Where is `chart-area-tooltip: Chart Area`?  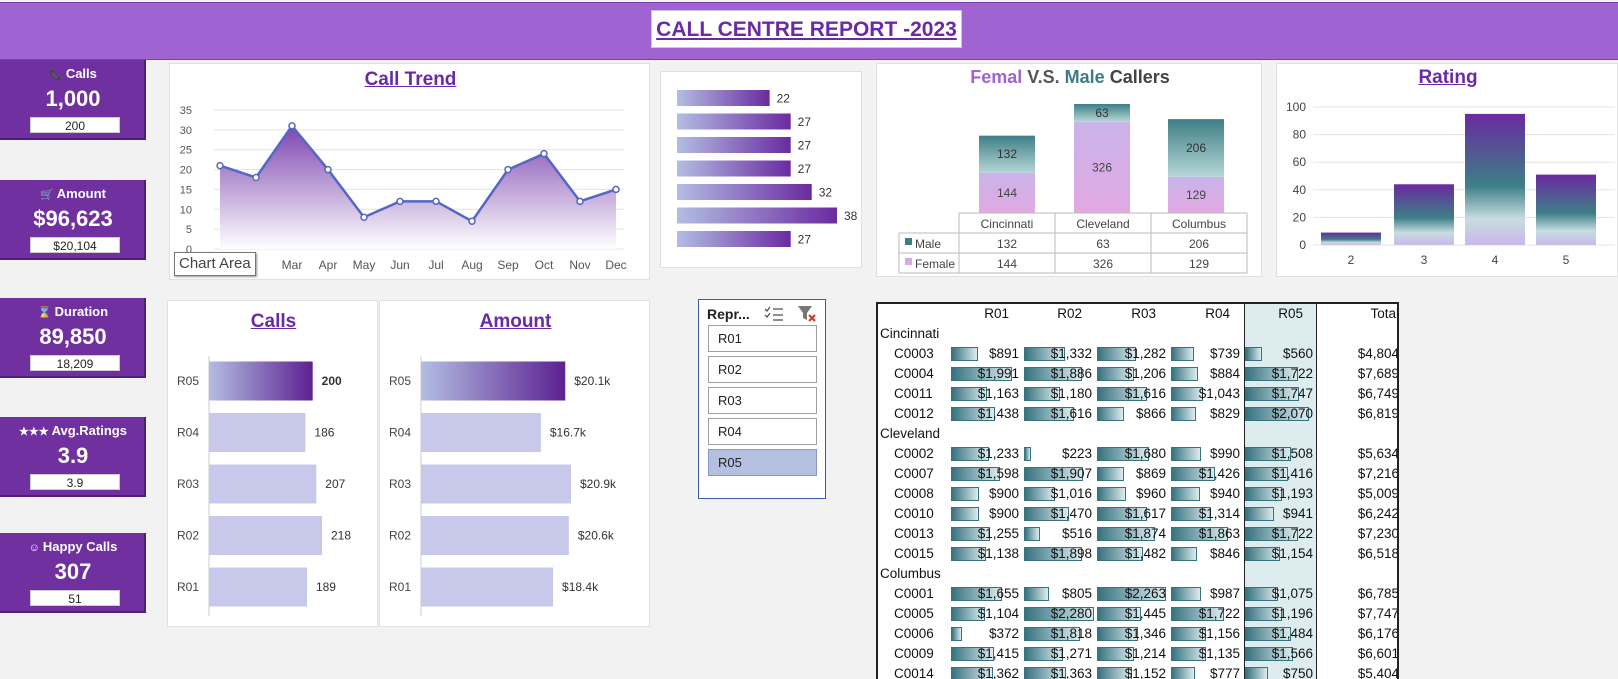
chart-area-tooltip: Chart Area is located at coordinates (215, 264).